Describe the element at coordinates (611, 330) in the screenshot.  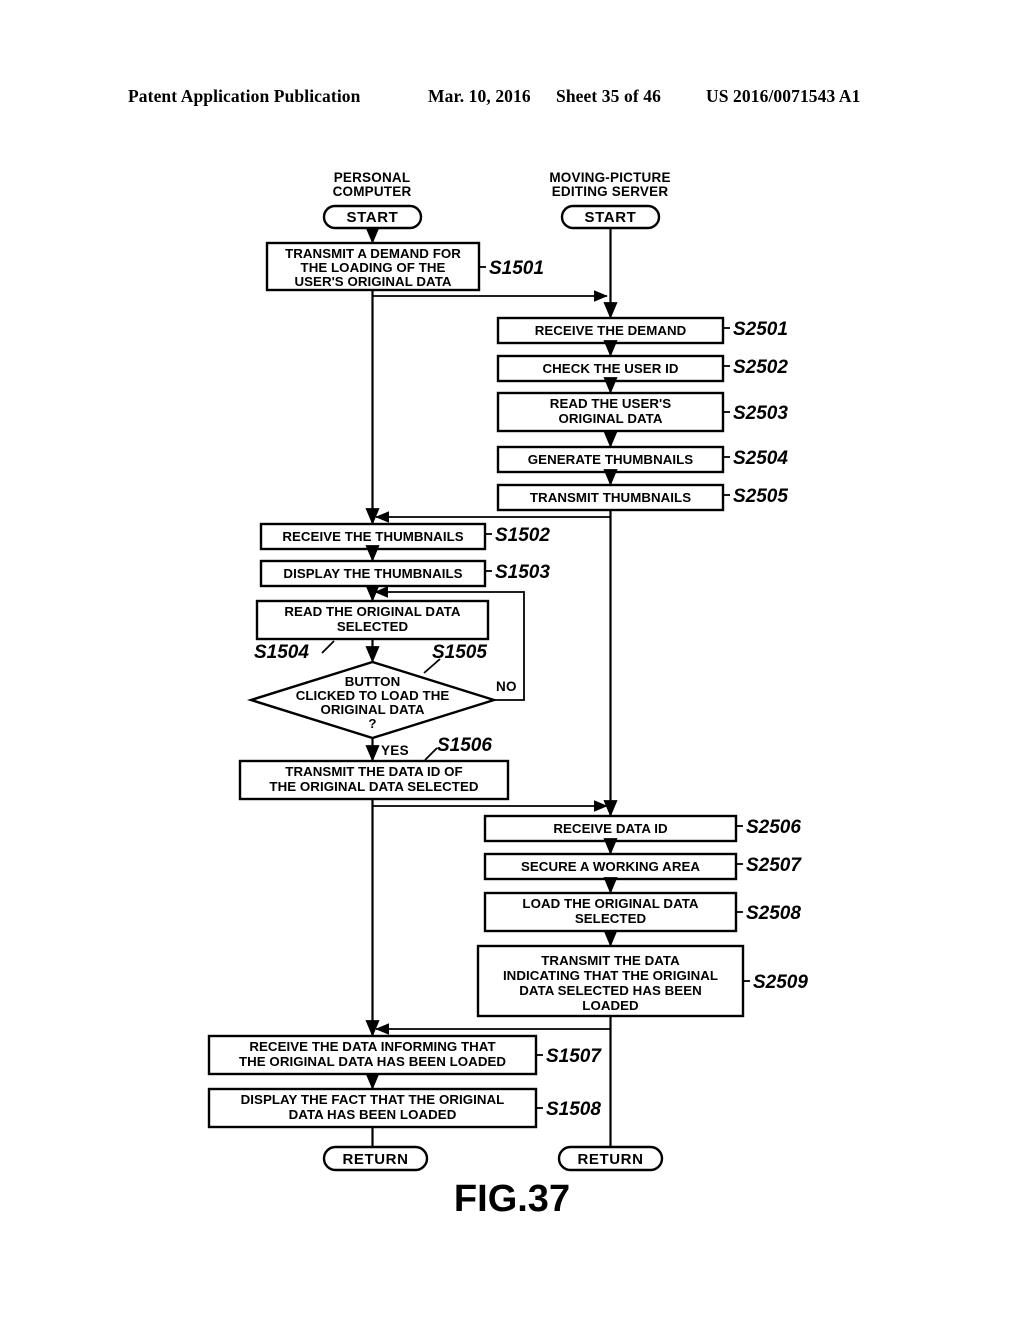
I see `s2501-line-1: RECEIVE THE DEMAND` at that location.